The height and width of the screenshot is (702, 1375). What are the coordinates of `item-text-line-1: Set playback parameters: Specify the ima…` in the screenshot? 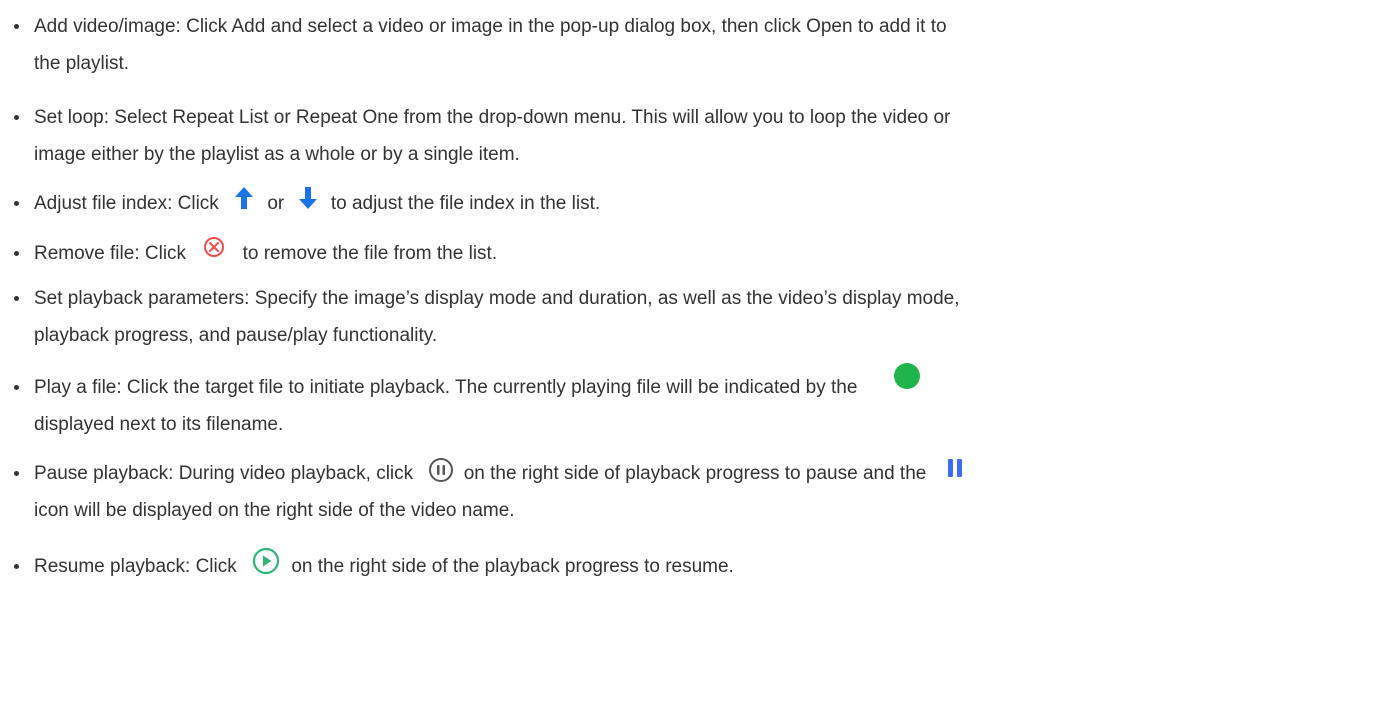 It's located at (497, 298).